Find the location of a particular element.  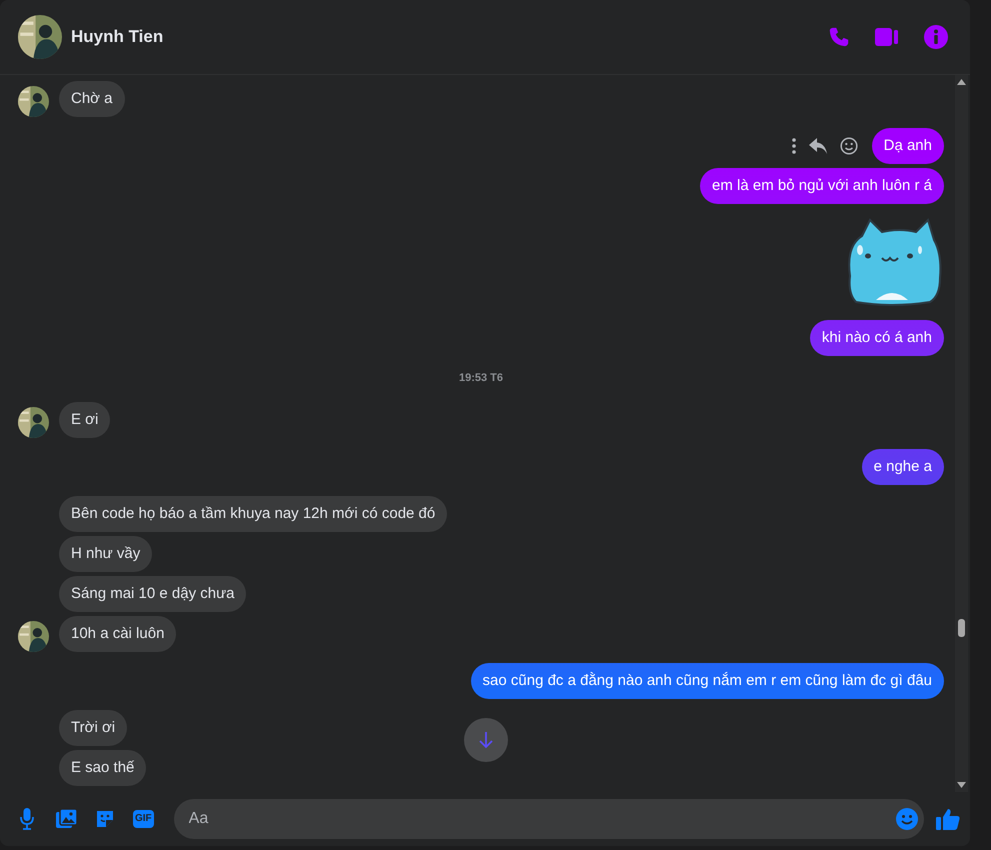

message-bubble: 10h a cài luôn is located at coordinates (117, 634).